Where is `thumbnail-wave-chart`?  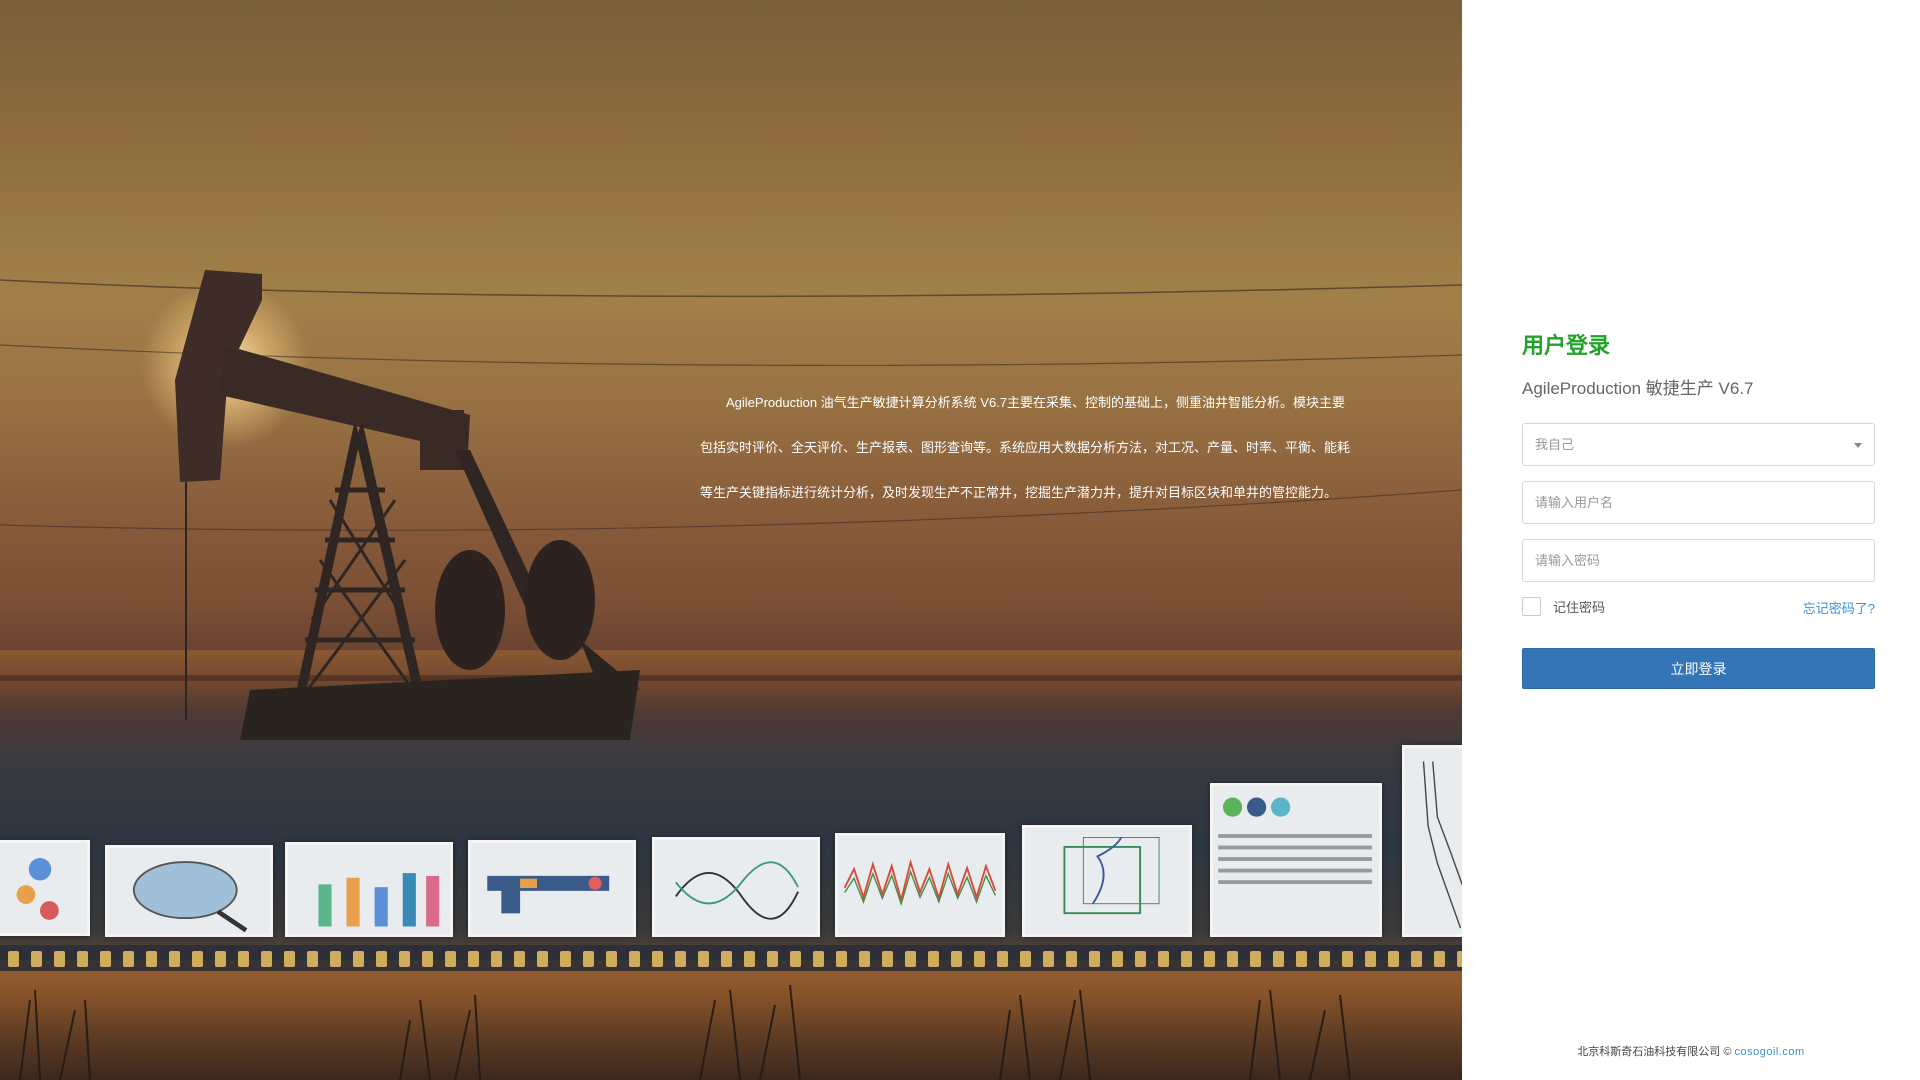
thumbnail-wave-chart is located at coordinates (920, 885).